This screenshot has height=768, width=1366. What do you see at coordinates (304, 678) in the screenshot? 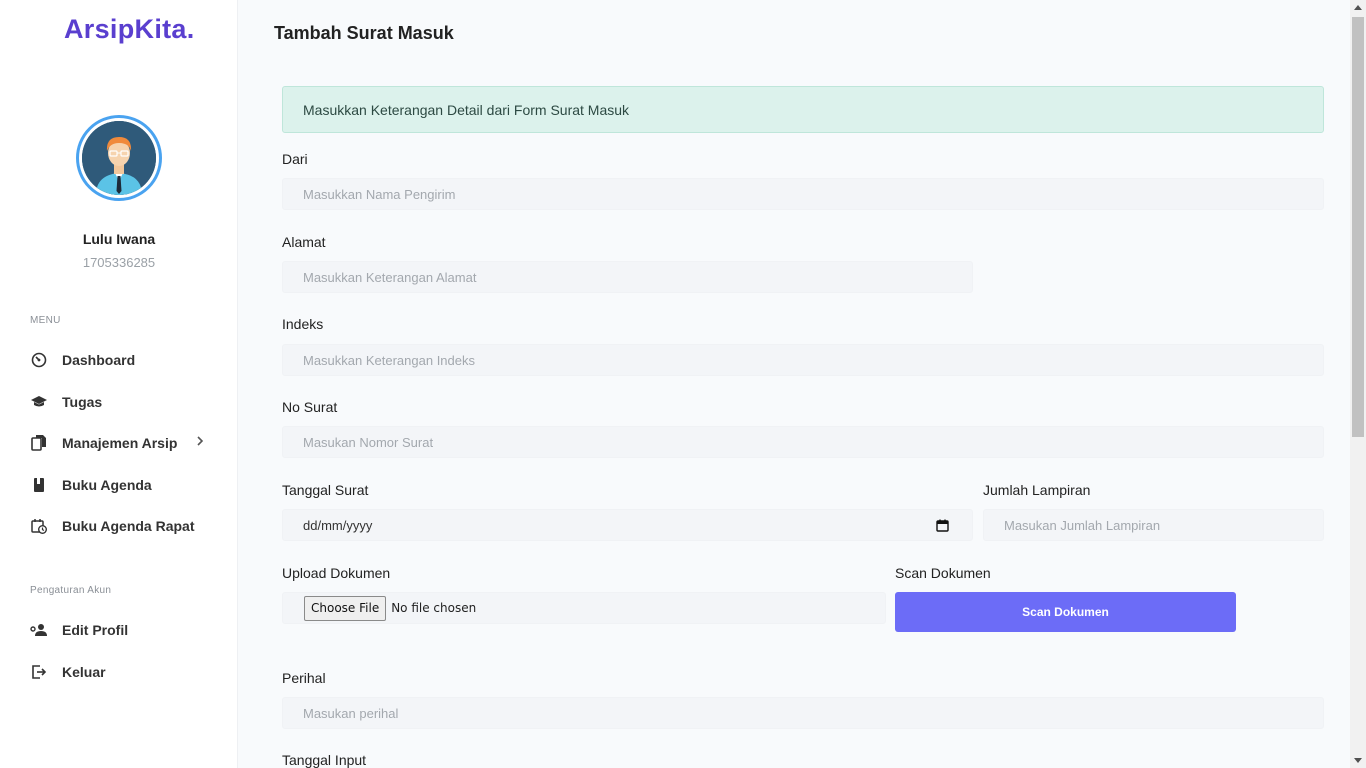
I see `perihal-label: Perihal` at bounding box center [304, 678].